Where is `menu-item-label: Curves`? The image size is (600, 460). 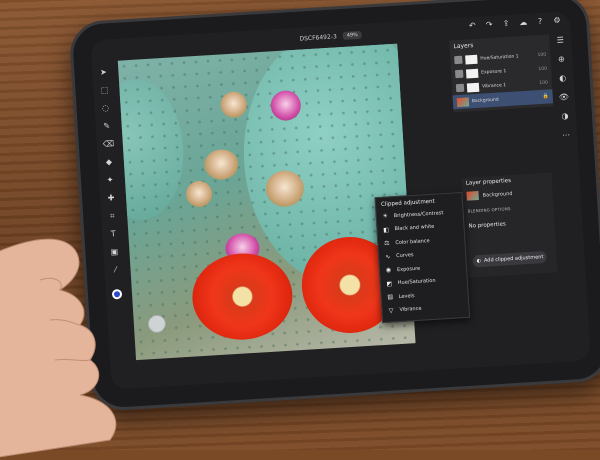 menu-item-label: Curves is located at coordinates (405, 256).